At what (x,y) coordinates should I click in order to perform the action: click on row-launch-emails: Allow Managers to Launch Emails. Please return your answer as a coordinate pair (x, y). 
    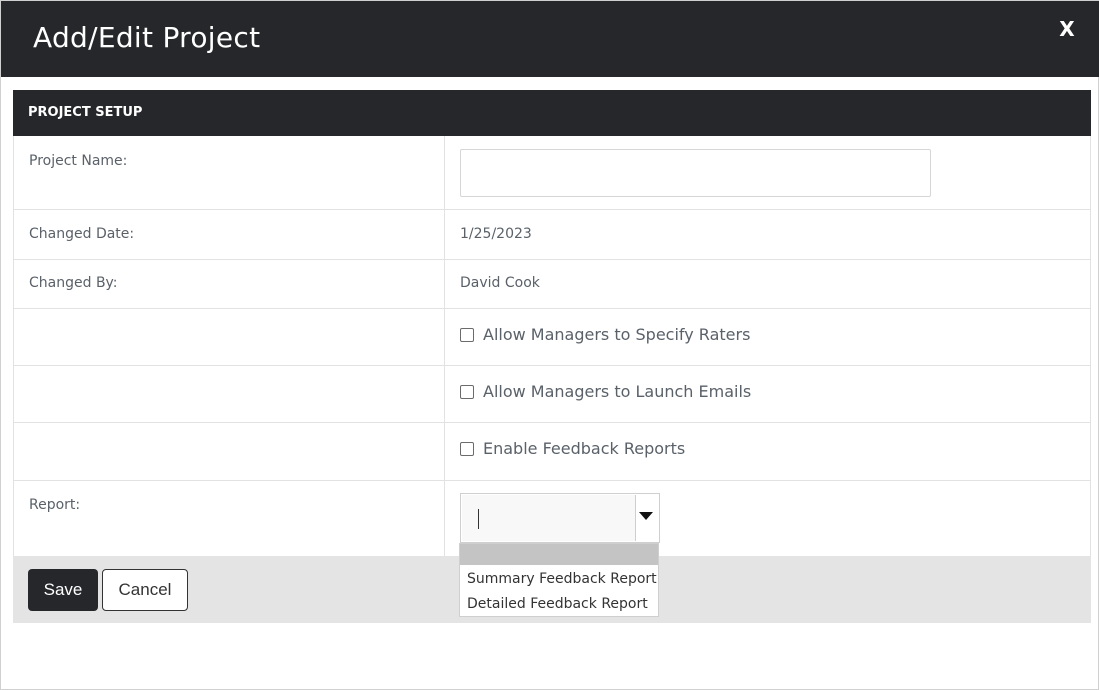
    Looking at the image, I should click on (552, 394).